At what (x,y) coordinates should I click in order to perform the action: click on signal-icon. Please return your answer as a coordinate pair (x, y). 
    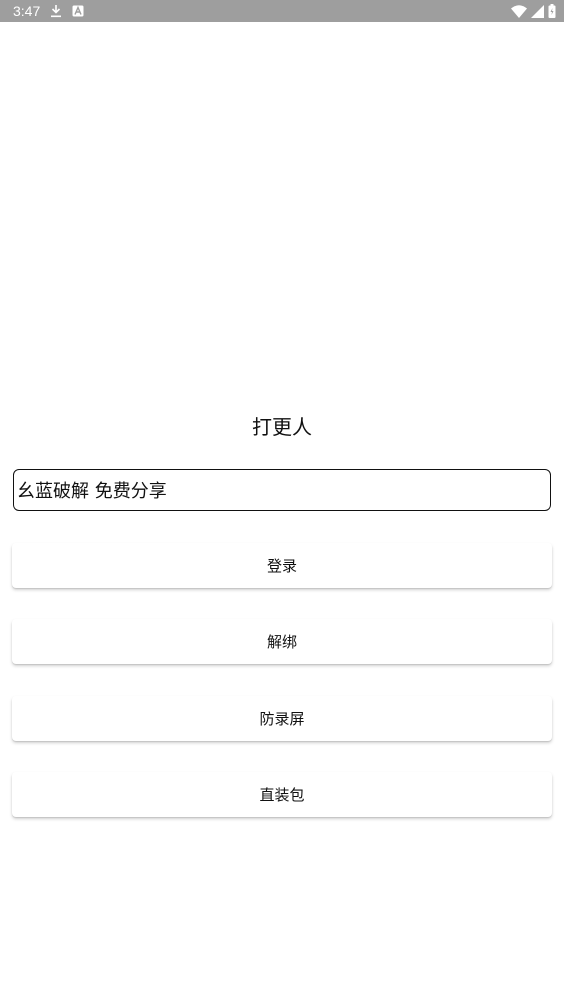
    Looking at the image, I should click on (537, 11).